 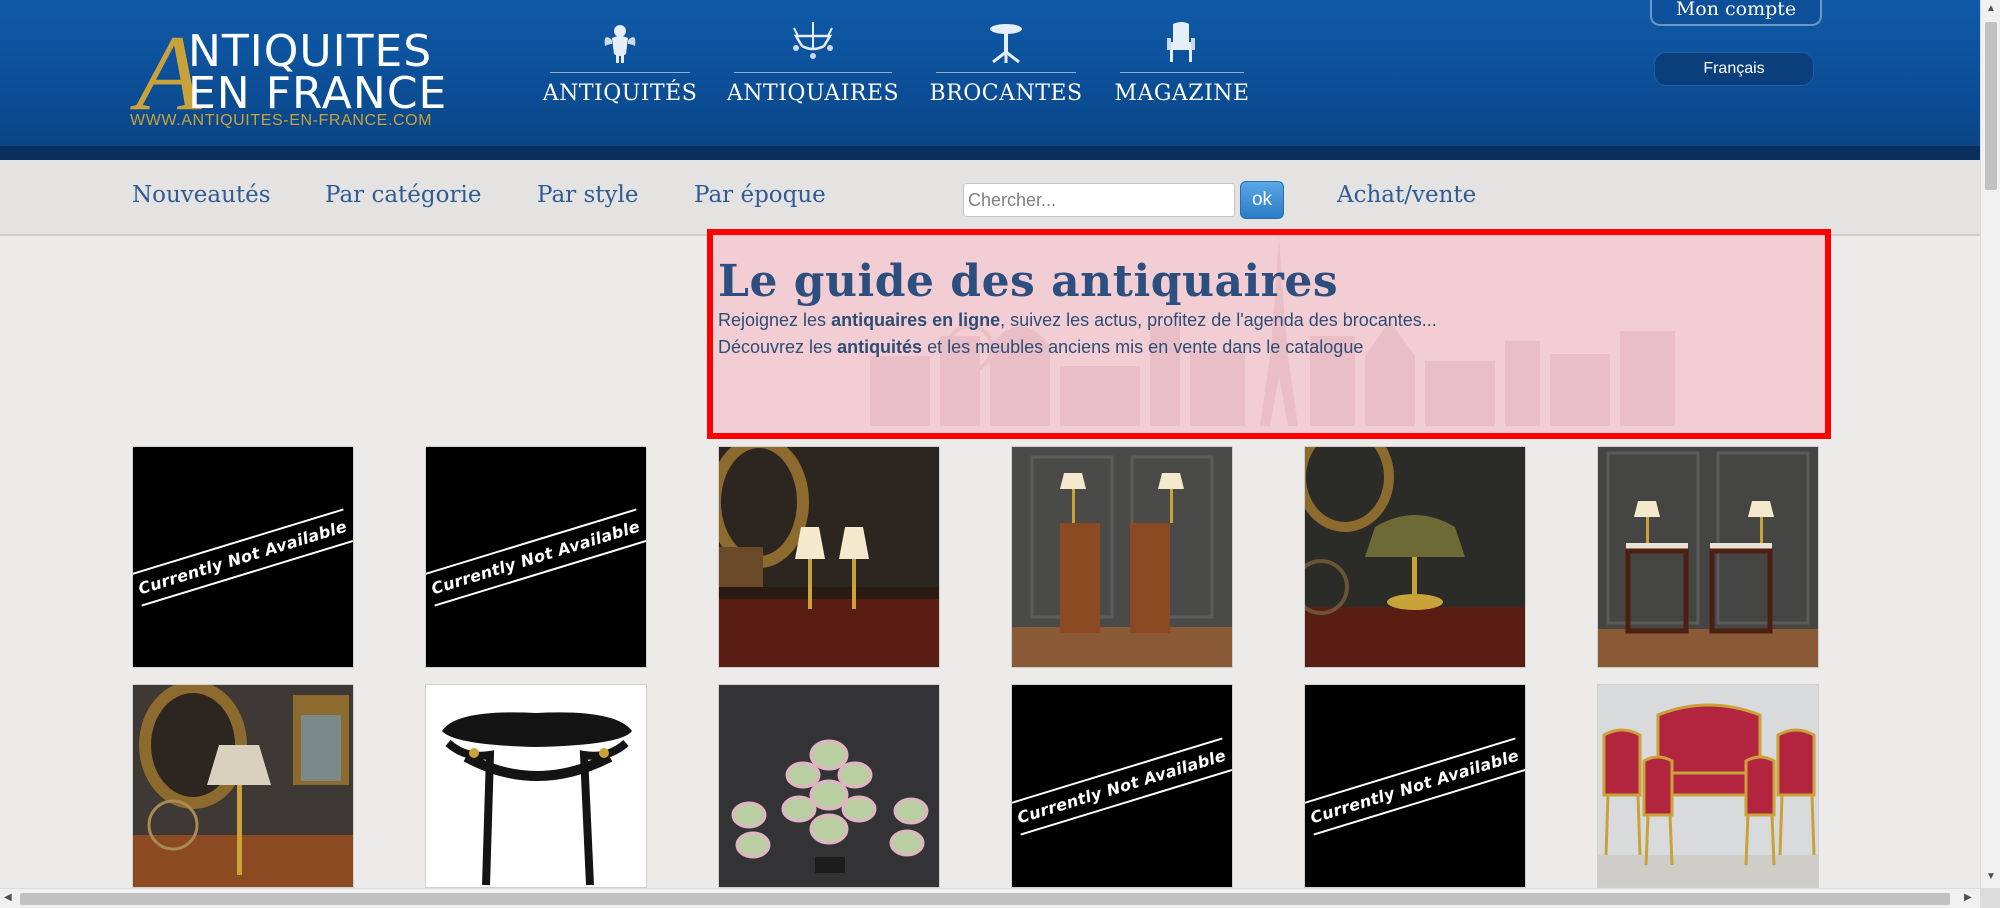 What do you see at coordinates (1006, 44) in the screenshot?
I see `gueridon-table-icon` at bounding box center [1006, 44].